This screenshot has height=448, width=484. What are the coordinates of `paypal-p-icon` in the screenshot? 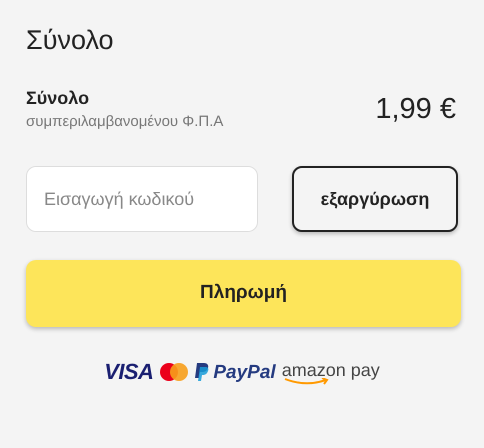 It's located at (202, 372).